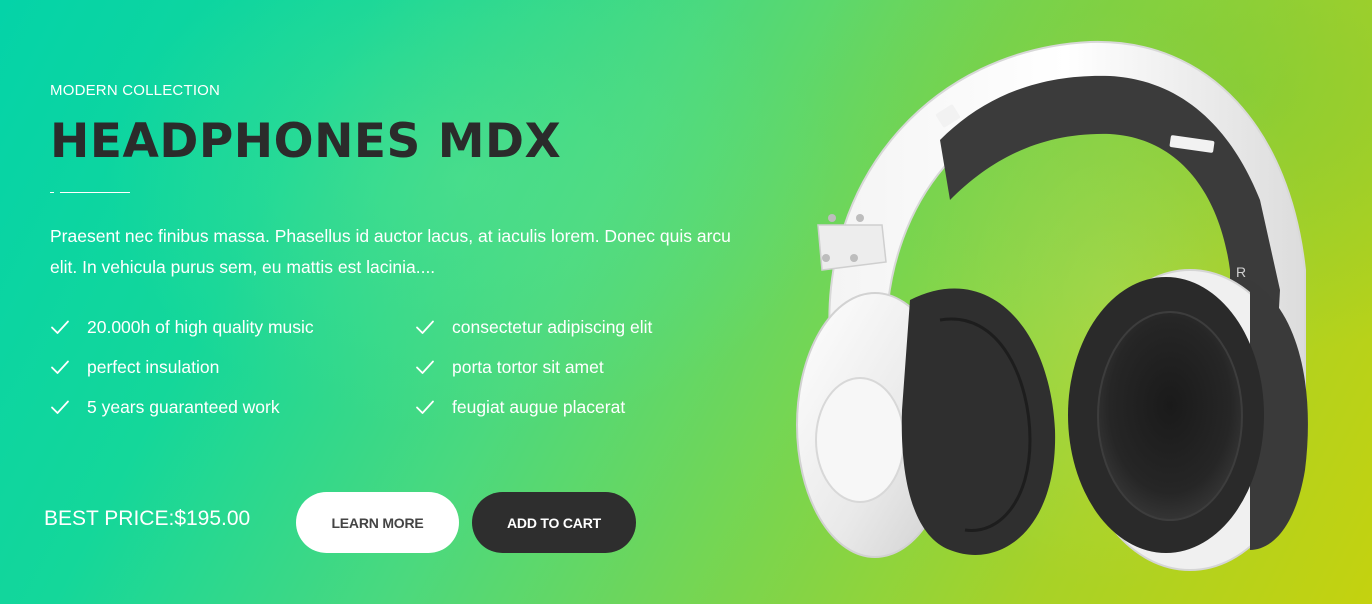 This screenshot has height=604, width=1372. I want to click on feature-item: perfect insulation, so click(134, 367).